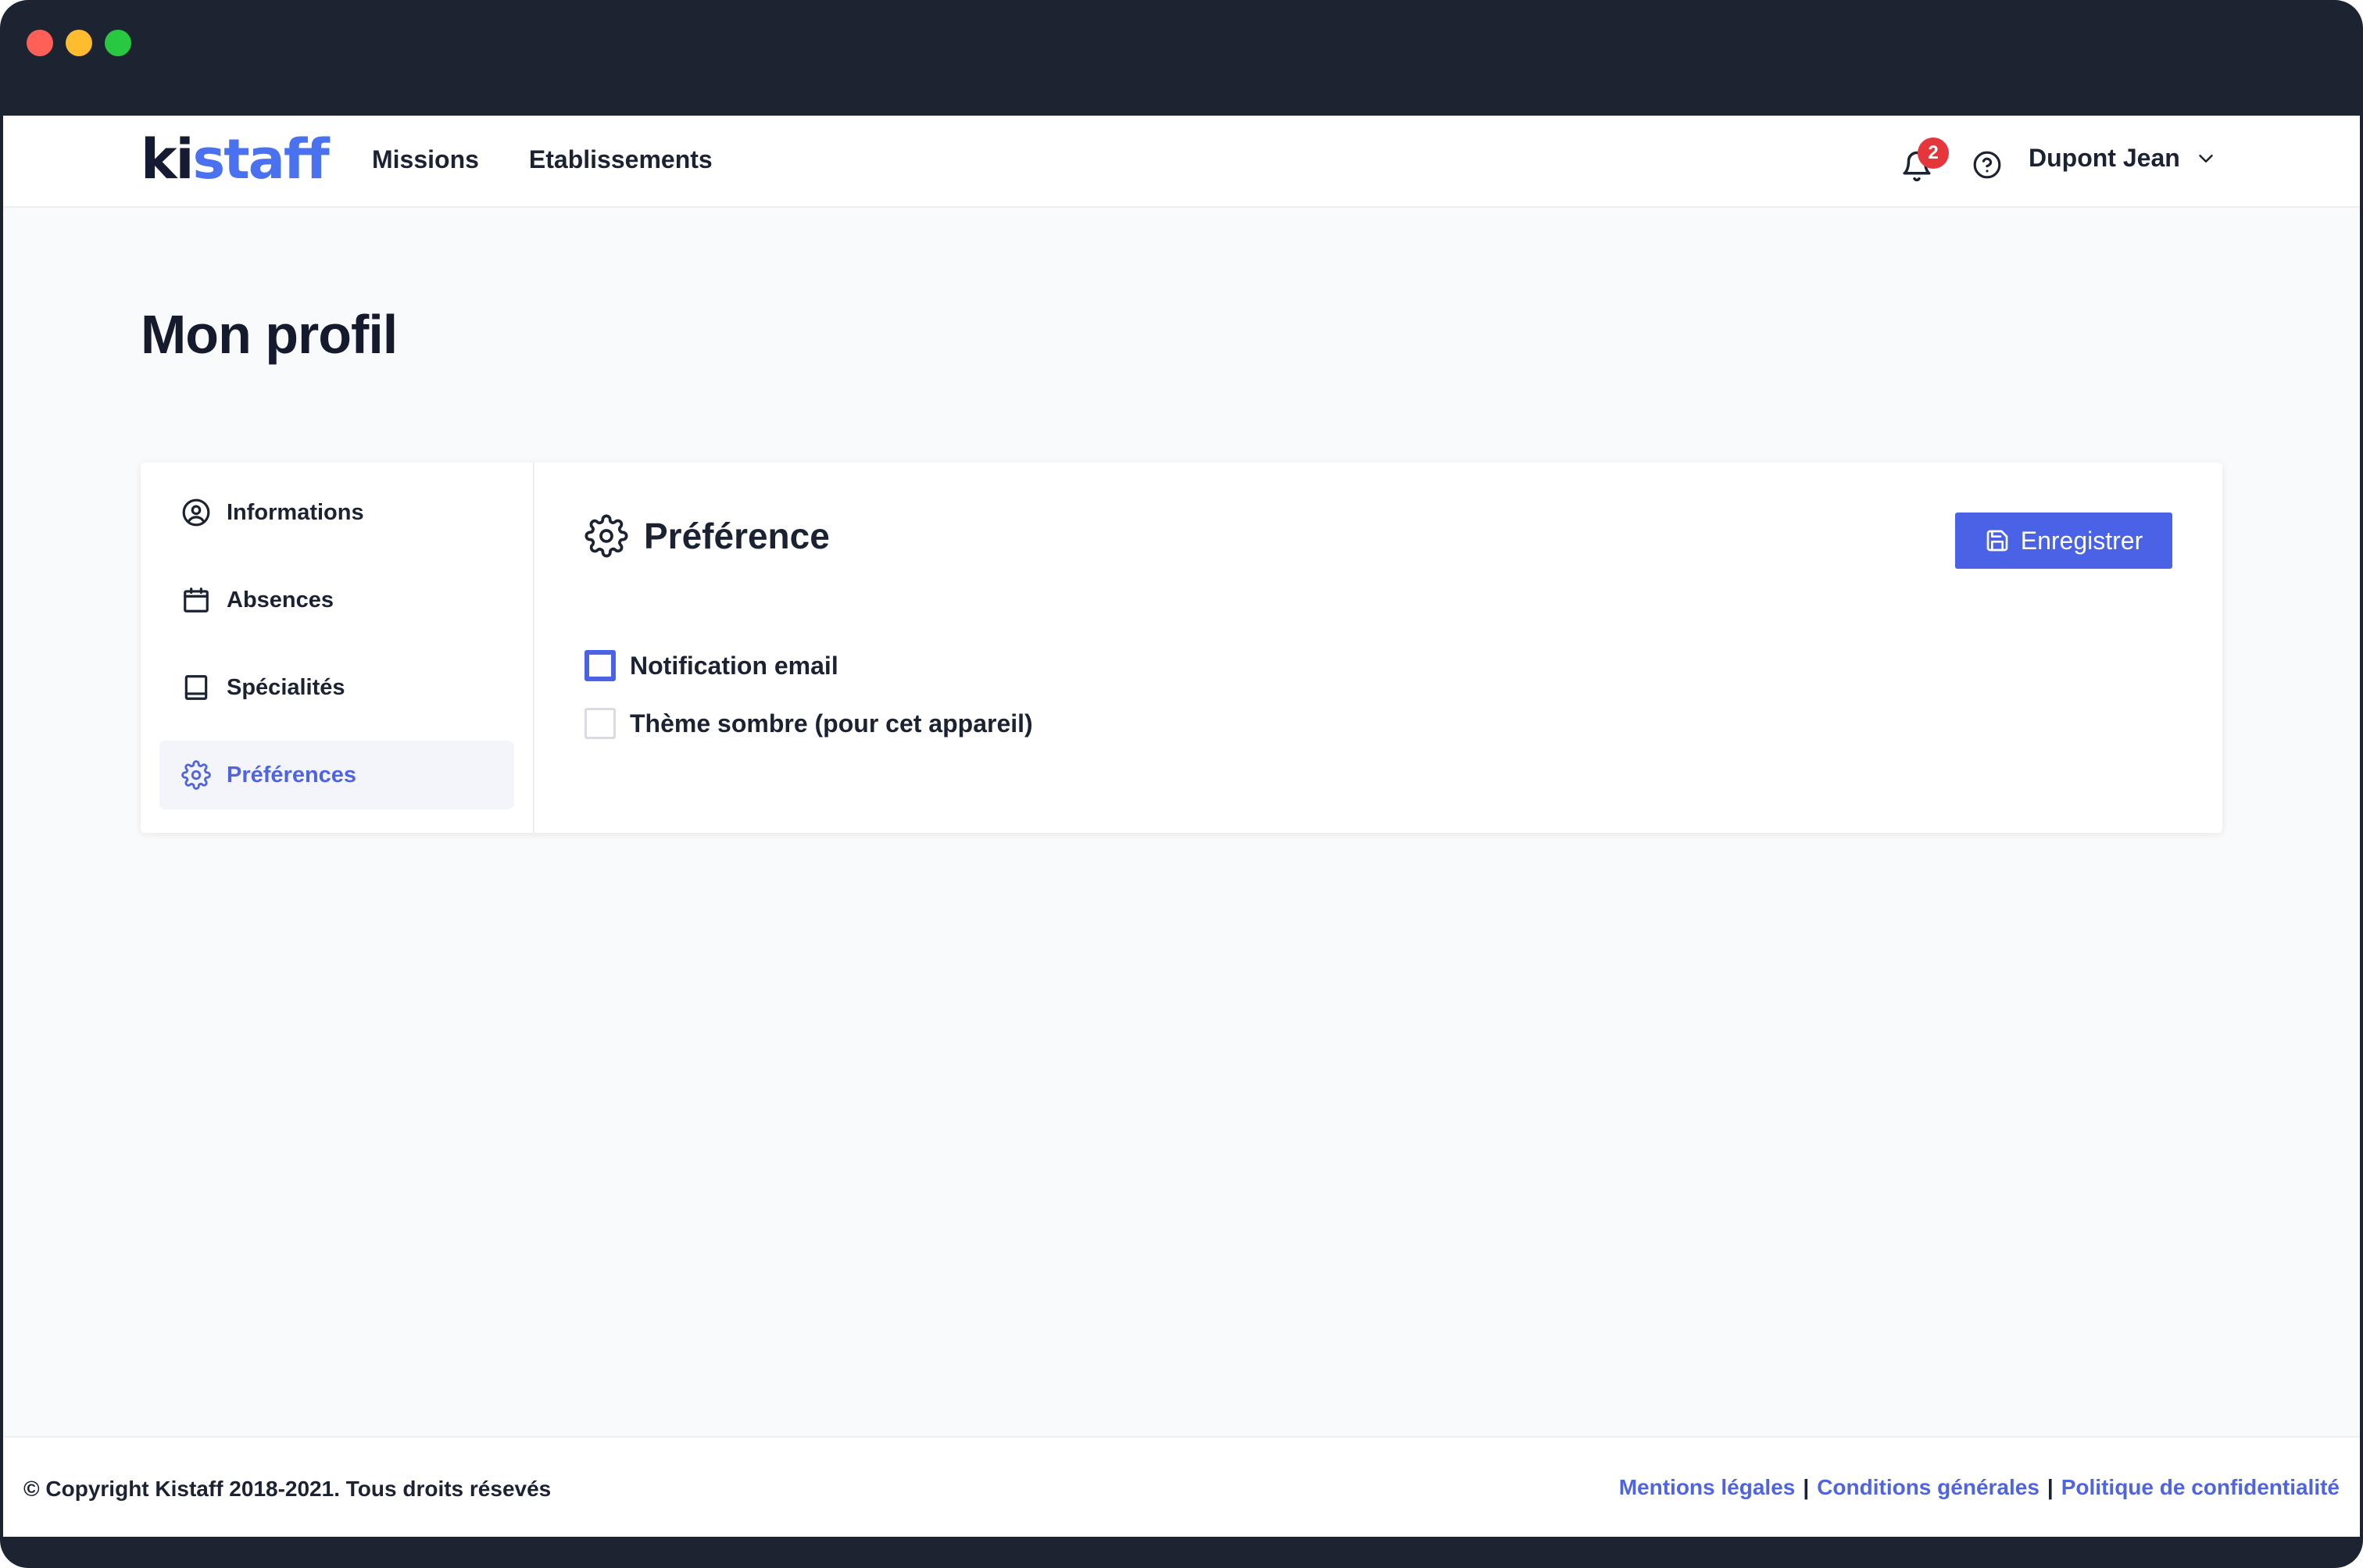  I want to click on footer-link-politique-confidentialite: Politique de confidentialité, so click(2200, 1487).